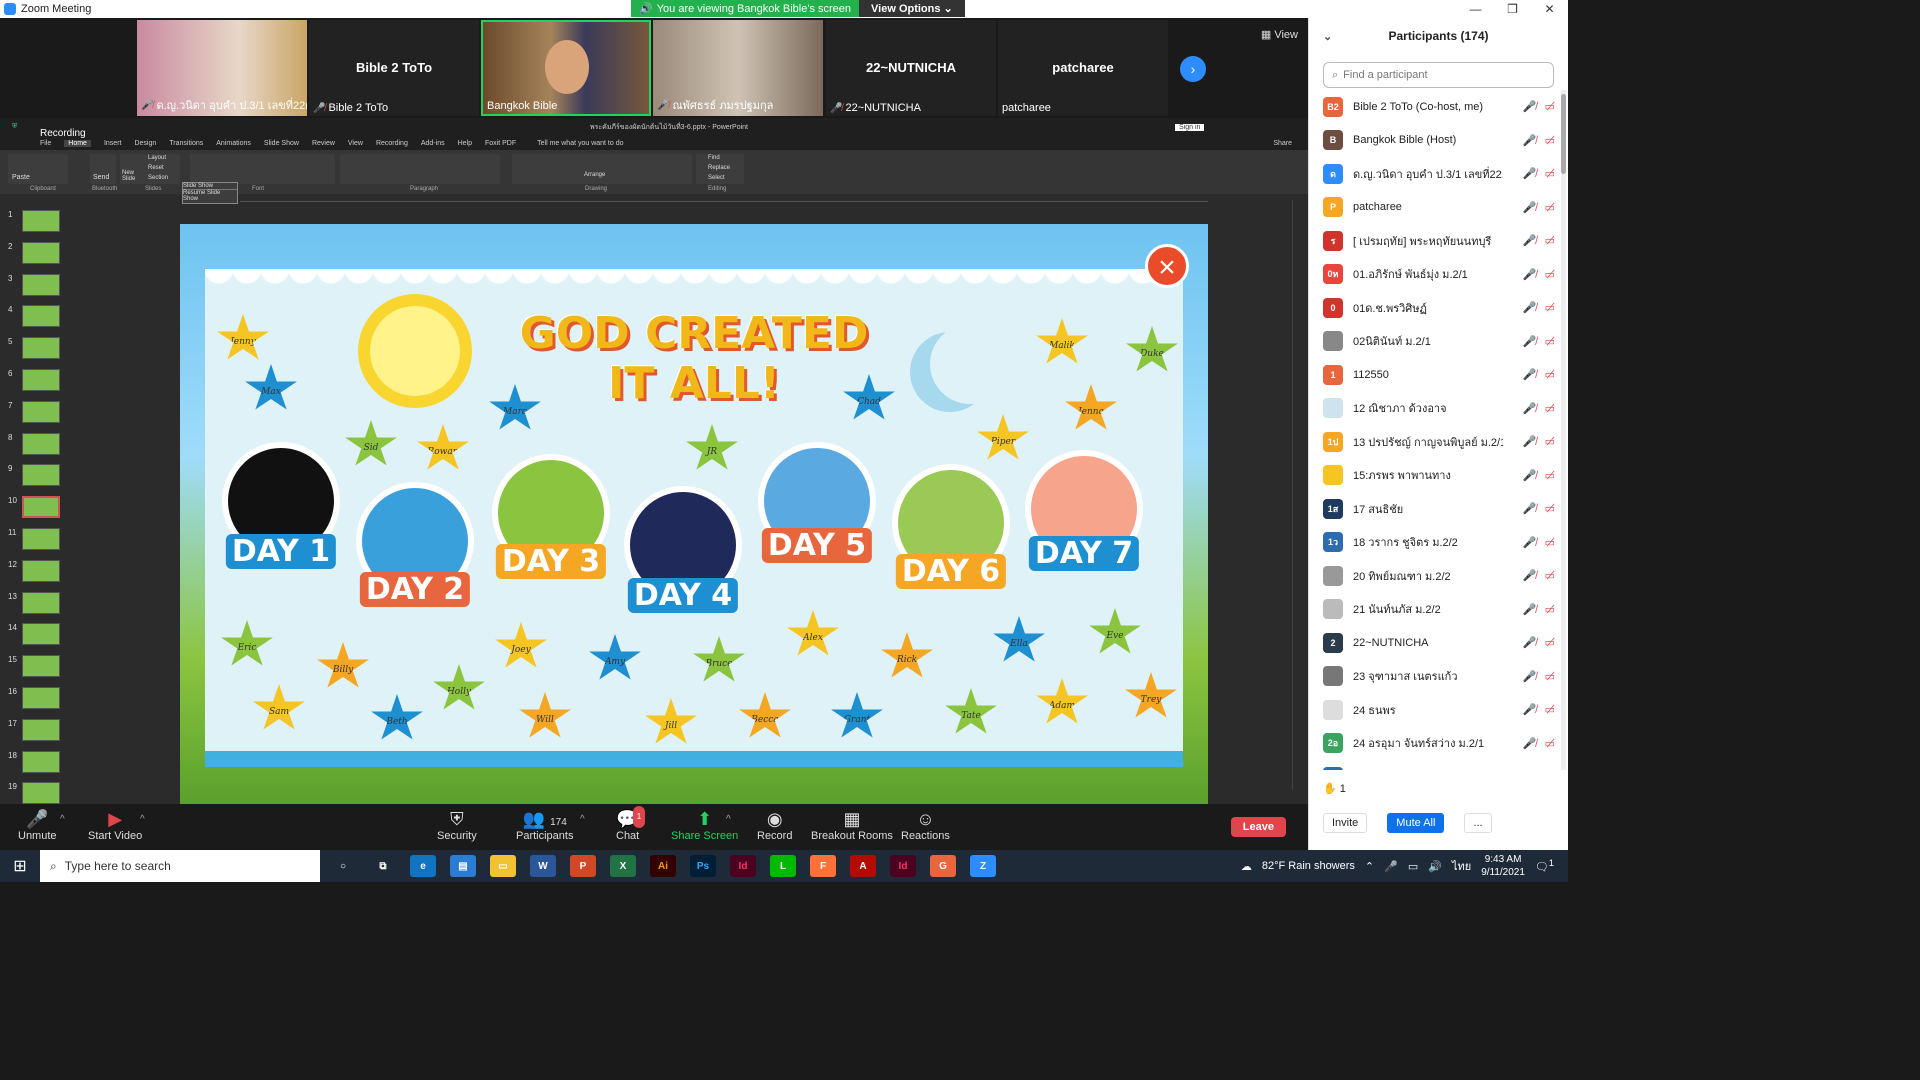 The width and height of the screenshot is (1920, 1080). Describe the element at coordinates (566, 68) in the screenshot. I see `video-tile-active-speaker: Bangkok Bible` at that location.